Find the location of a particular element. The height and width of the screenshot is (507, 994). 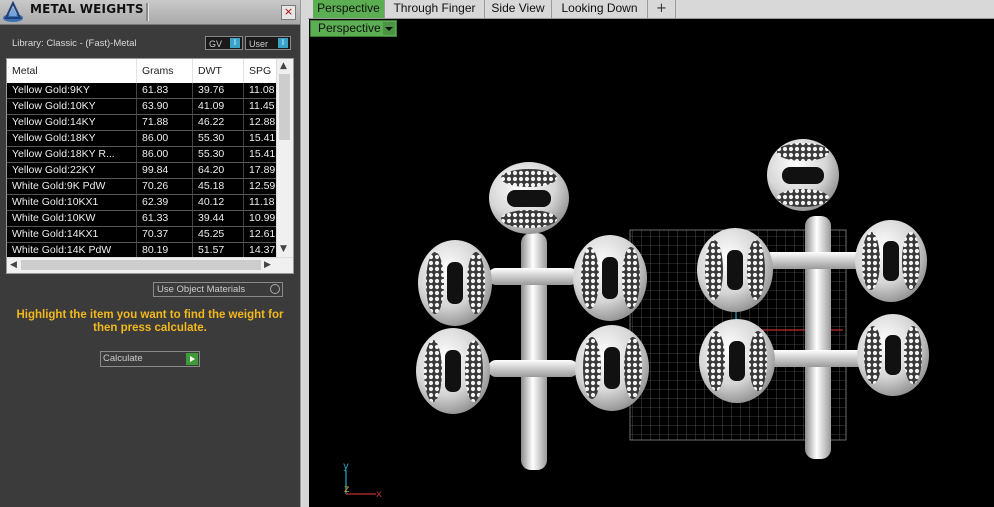

panel-header: METAL WEIGHTS × is located at coordinates (150, 12).